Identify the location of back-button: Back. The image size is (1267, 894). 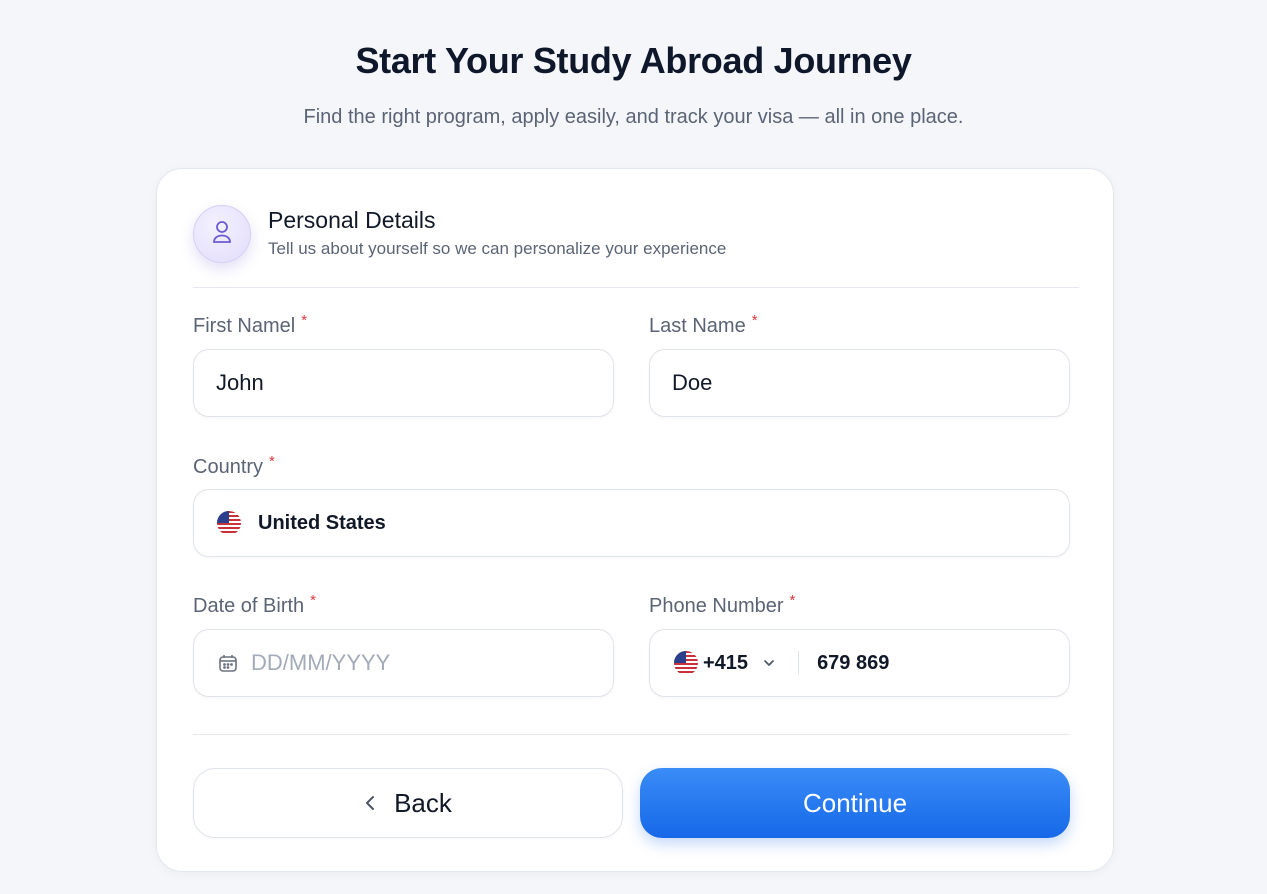
(408, 803).